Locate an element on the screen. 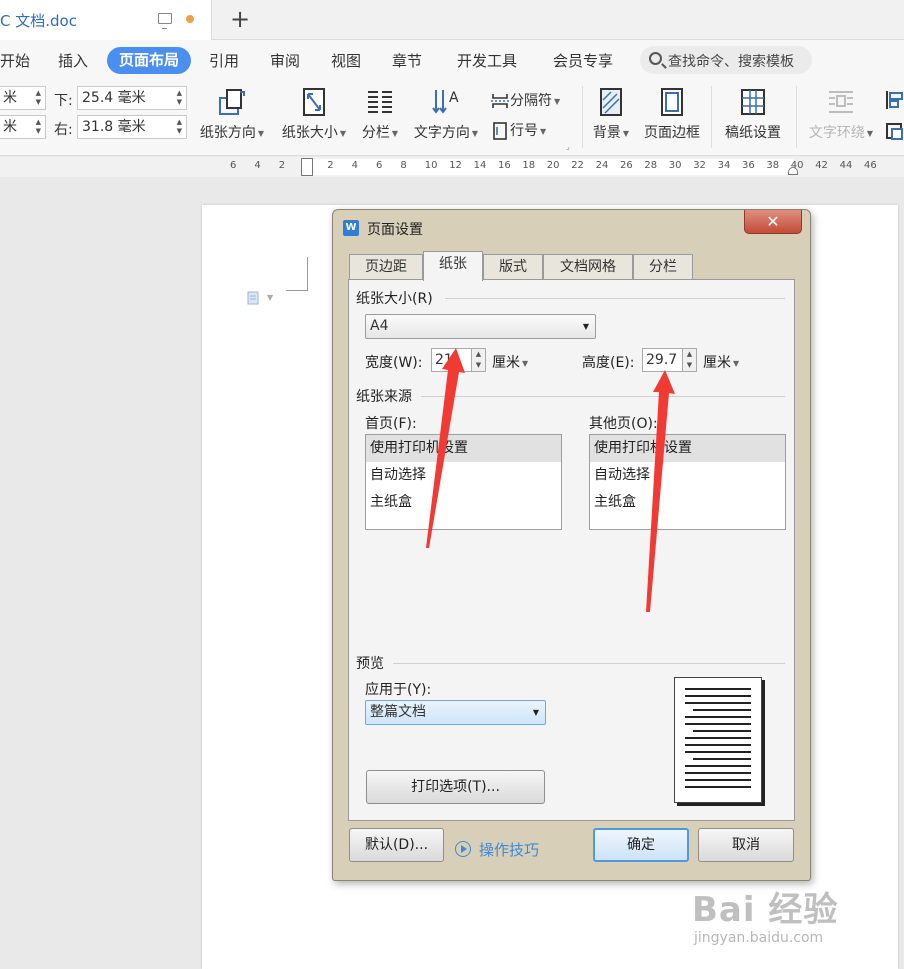  page-border-button: 页面边框 is located at coordinates (672, 114).